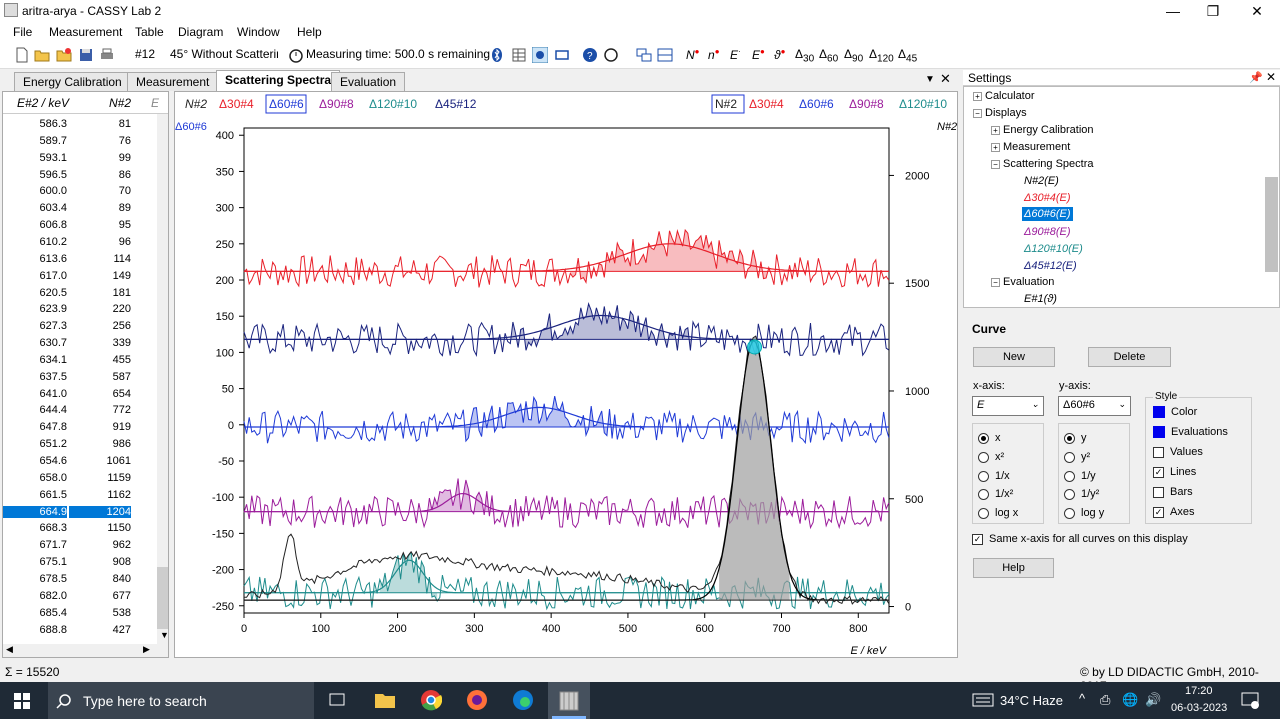  What do you see at coordinates (1047, 214) in the screenshot?
I see `tree-curve-delta60: Δ60#6(E)` at bounding box center [1047, 214].